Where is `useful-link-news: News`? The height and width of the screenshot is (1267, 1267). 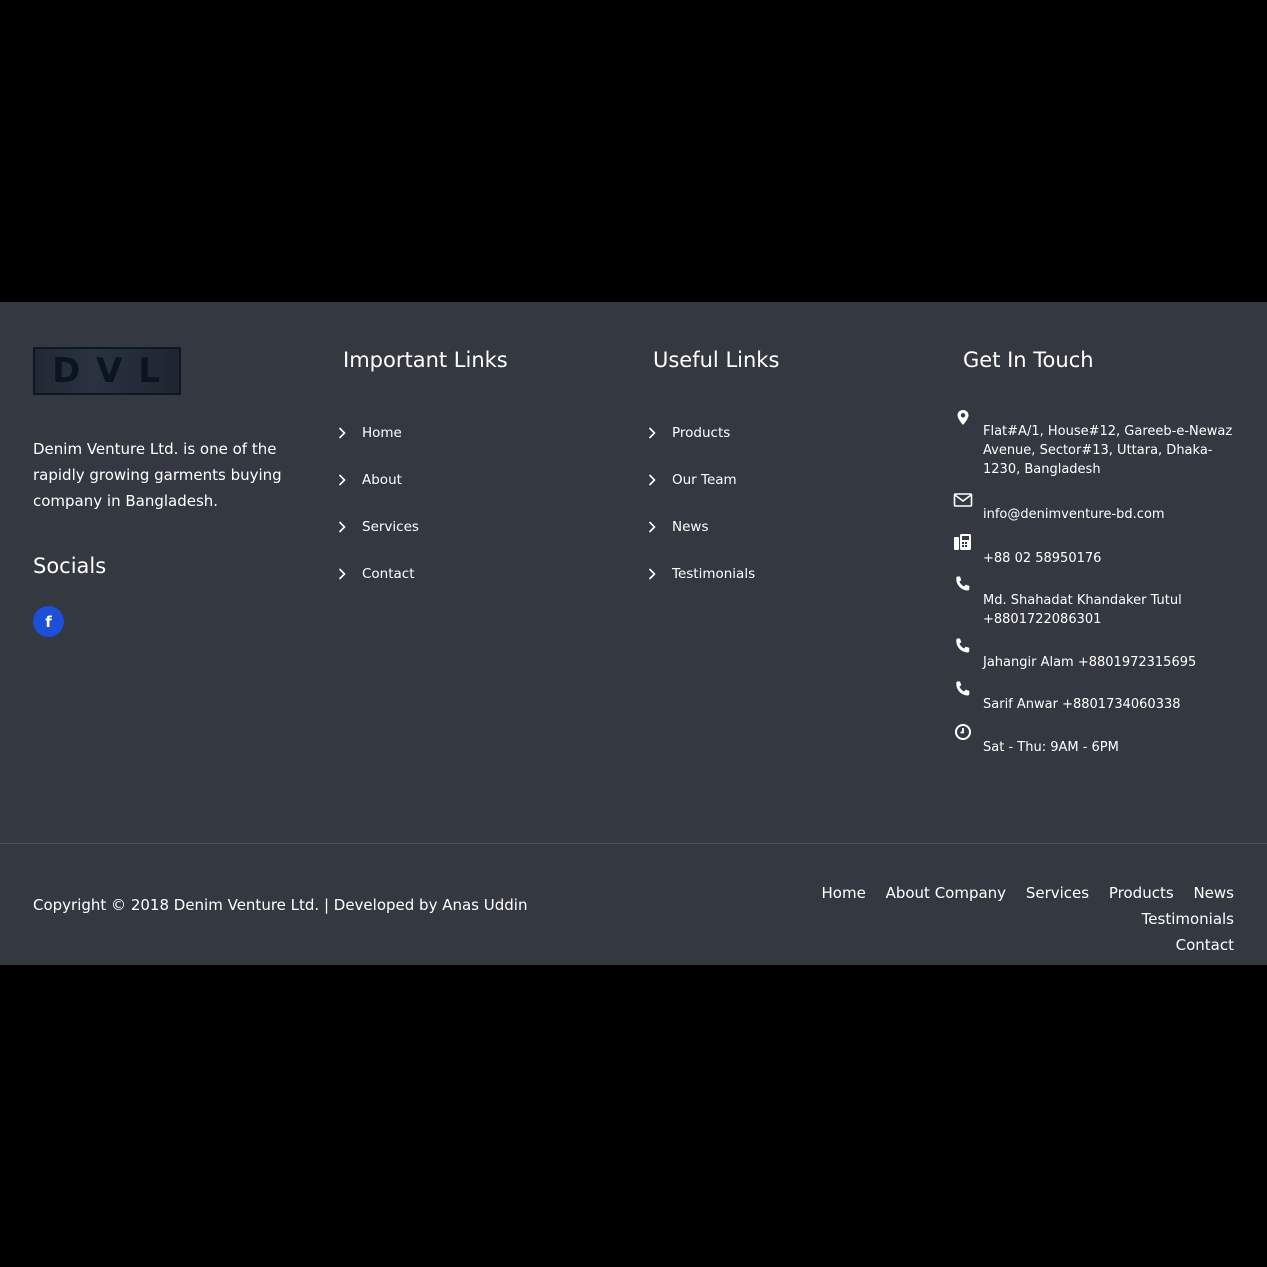
useful-link-news: News is located at coordinates (701, 526).